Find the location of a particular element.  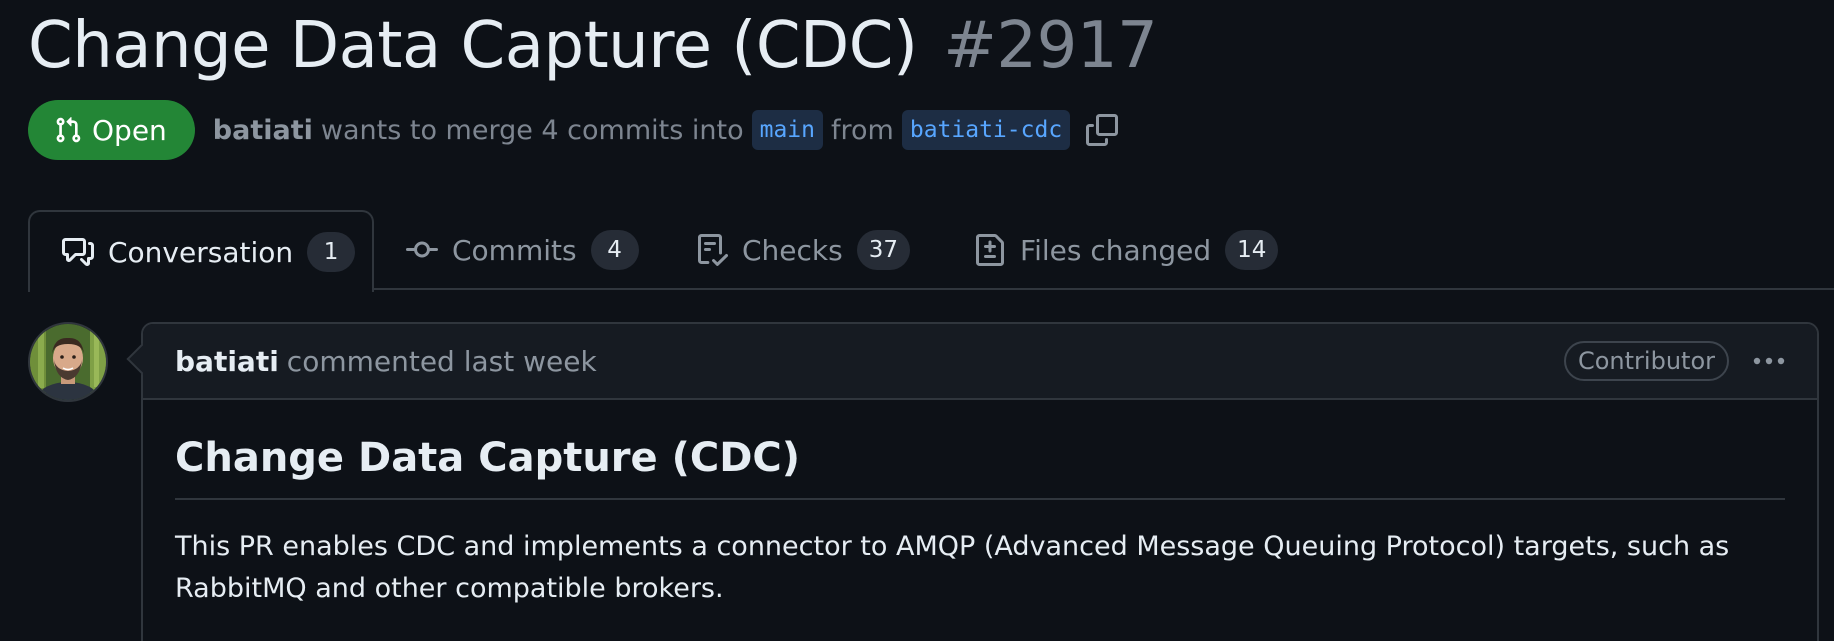

from-text: from is located at coordinates (862, 130).